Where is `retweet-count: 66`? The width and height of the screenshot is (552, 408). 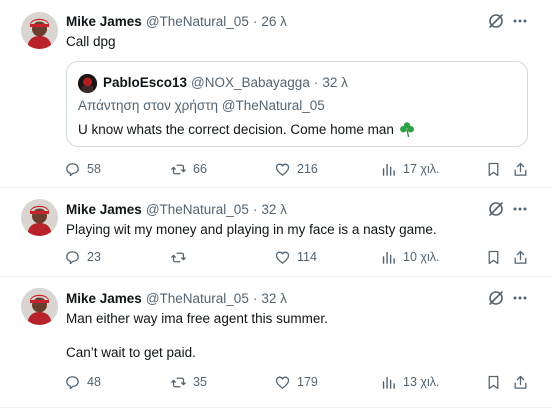
retweet-count: 66 is located at coordinates (200, 169).